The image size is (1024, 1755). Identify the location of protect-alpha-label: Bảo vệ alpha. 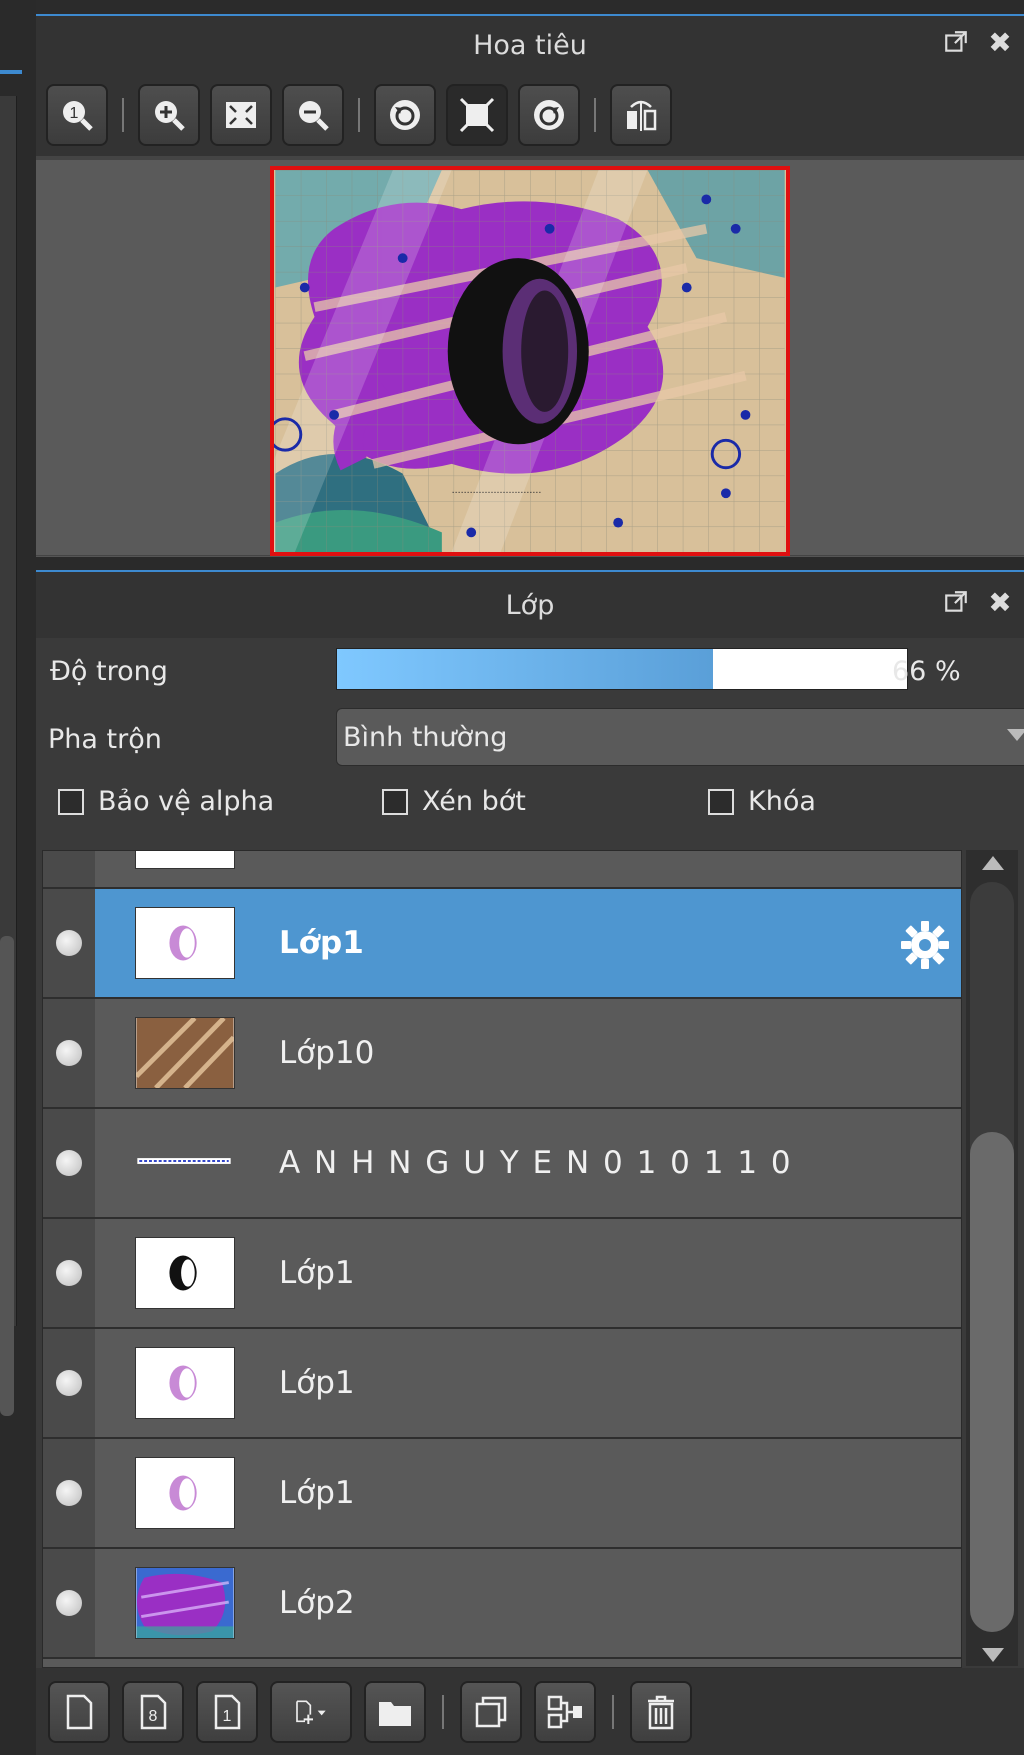
(186, 801).